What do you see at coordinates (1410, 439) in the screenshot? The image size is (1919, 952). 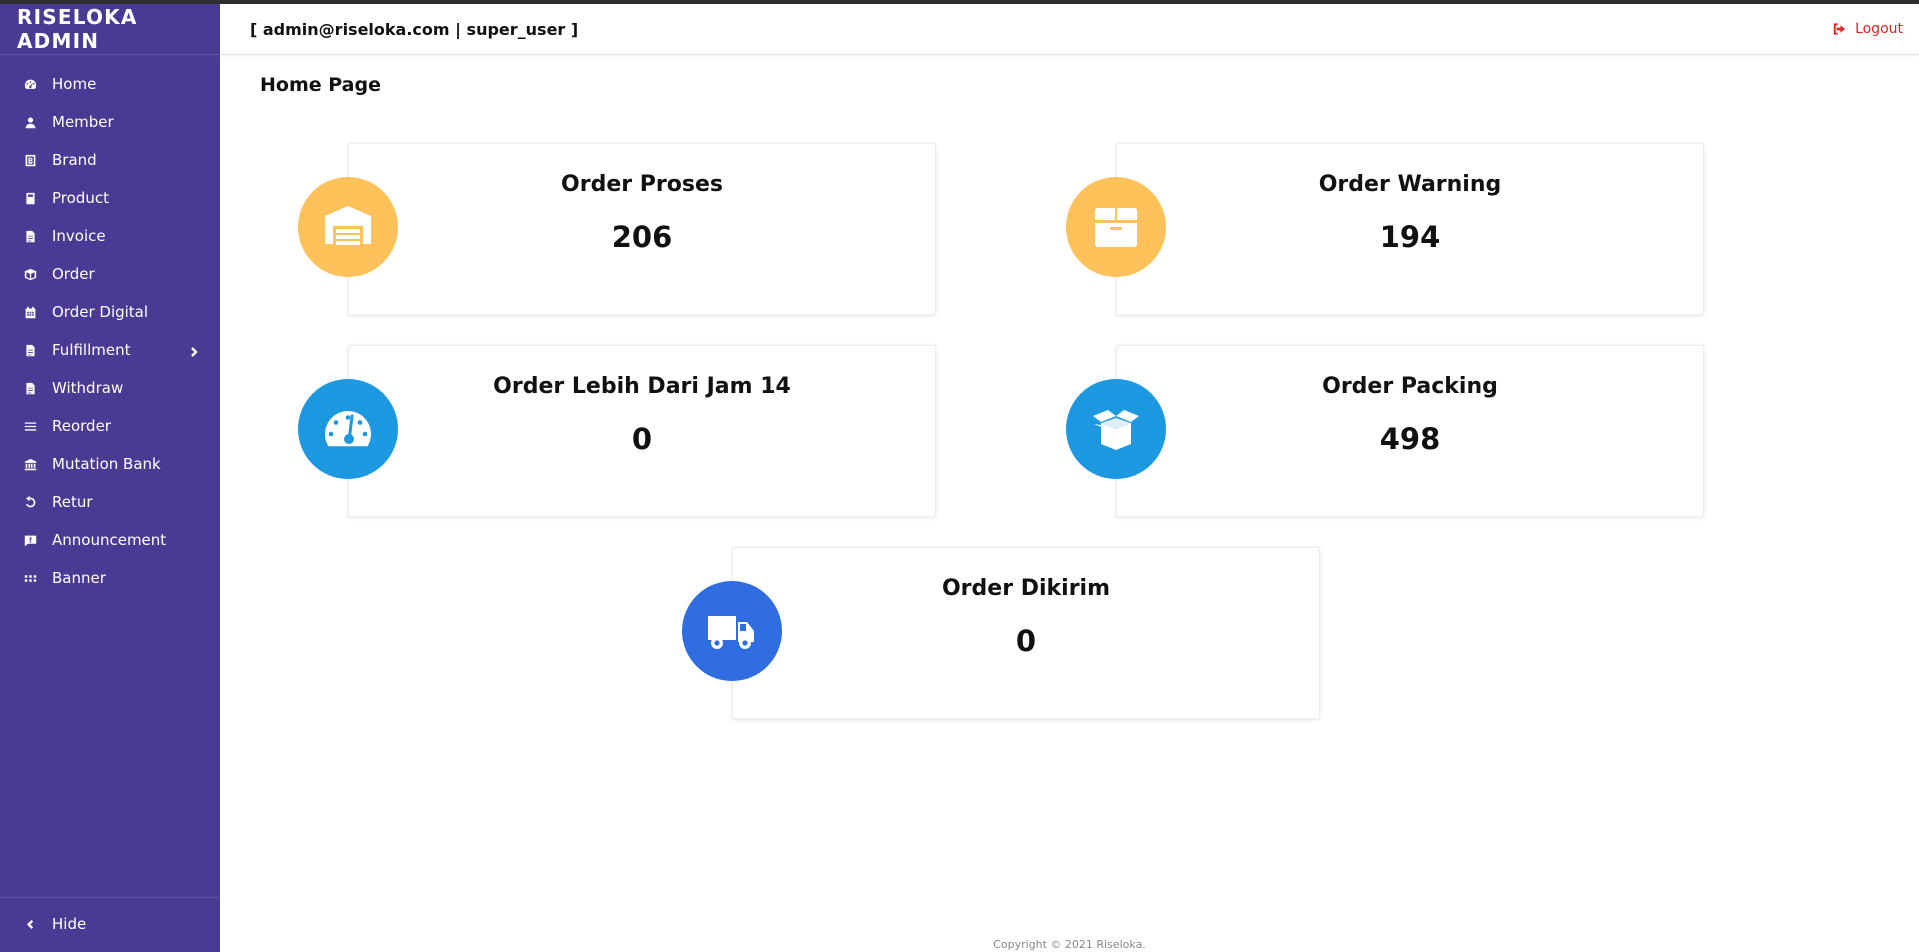 I see `stat-card-value: 498` at bounding box center [1410, 439].